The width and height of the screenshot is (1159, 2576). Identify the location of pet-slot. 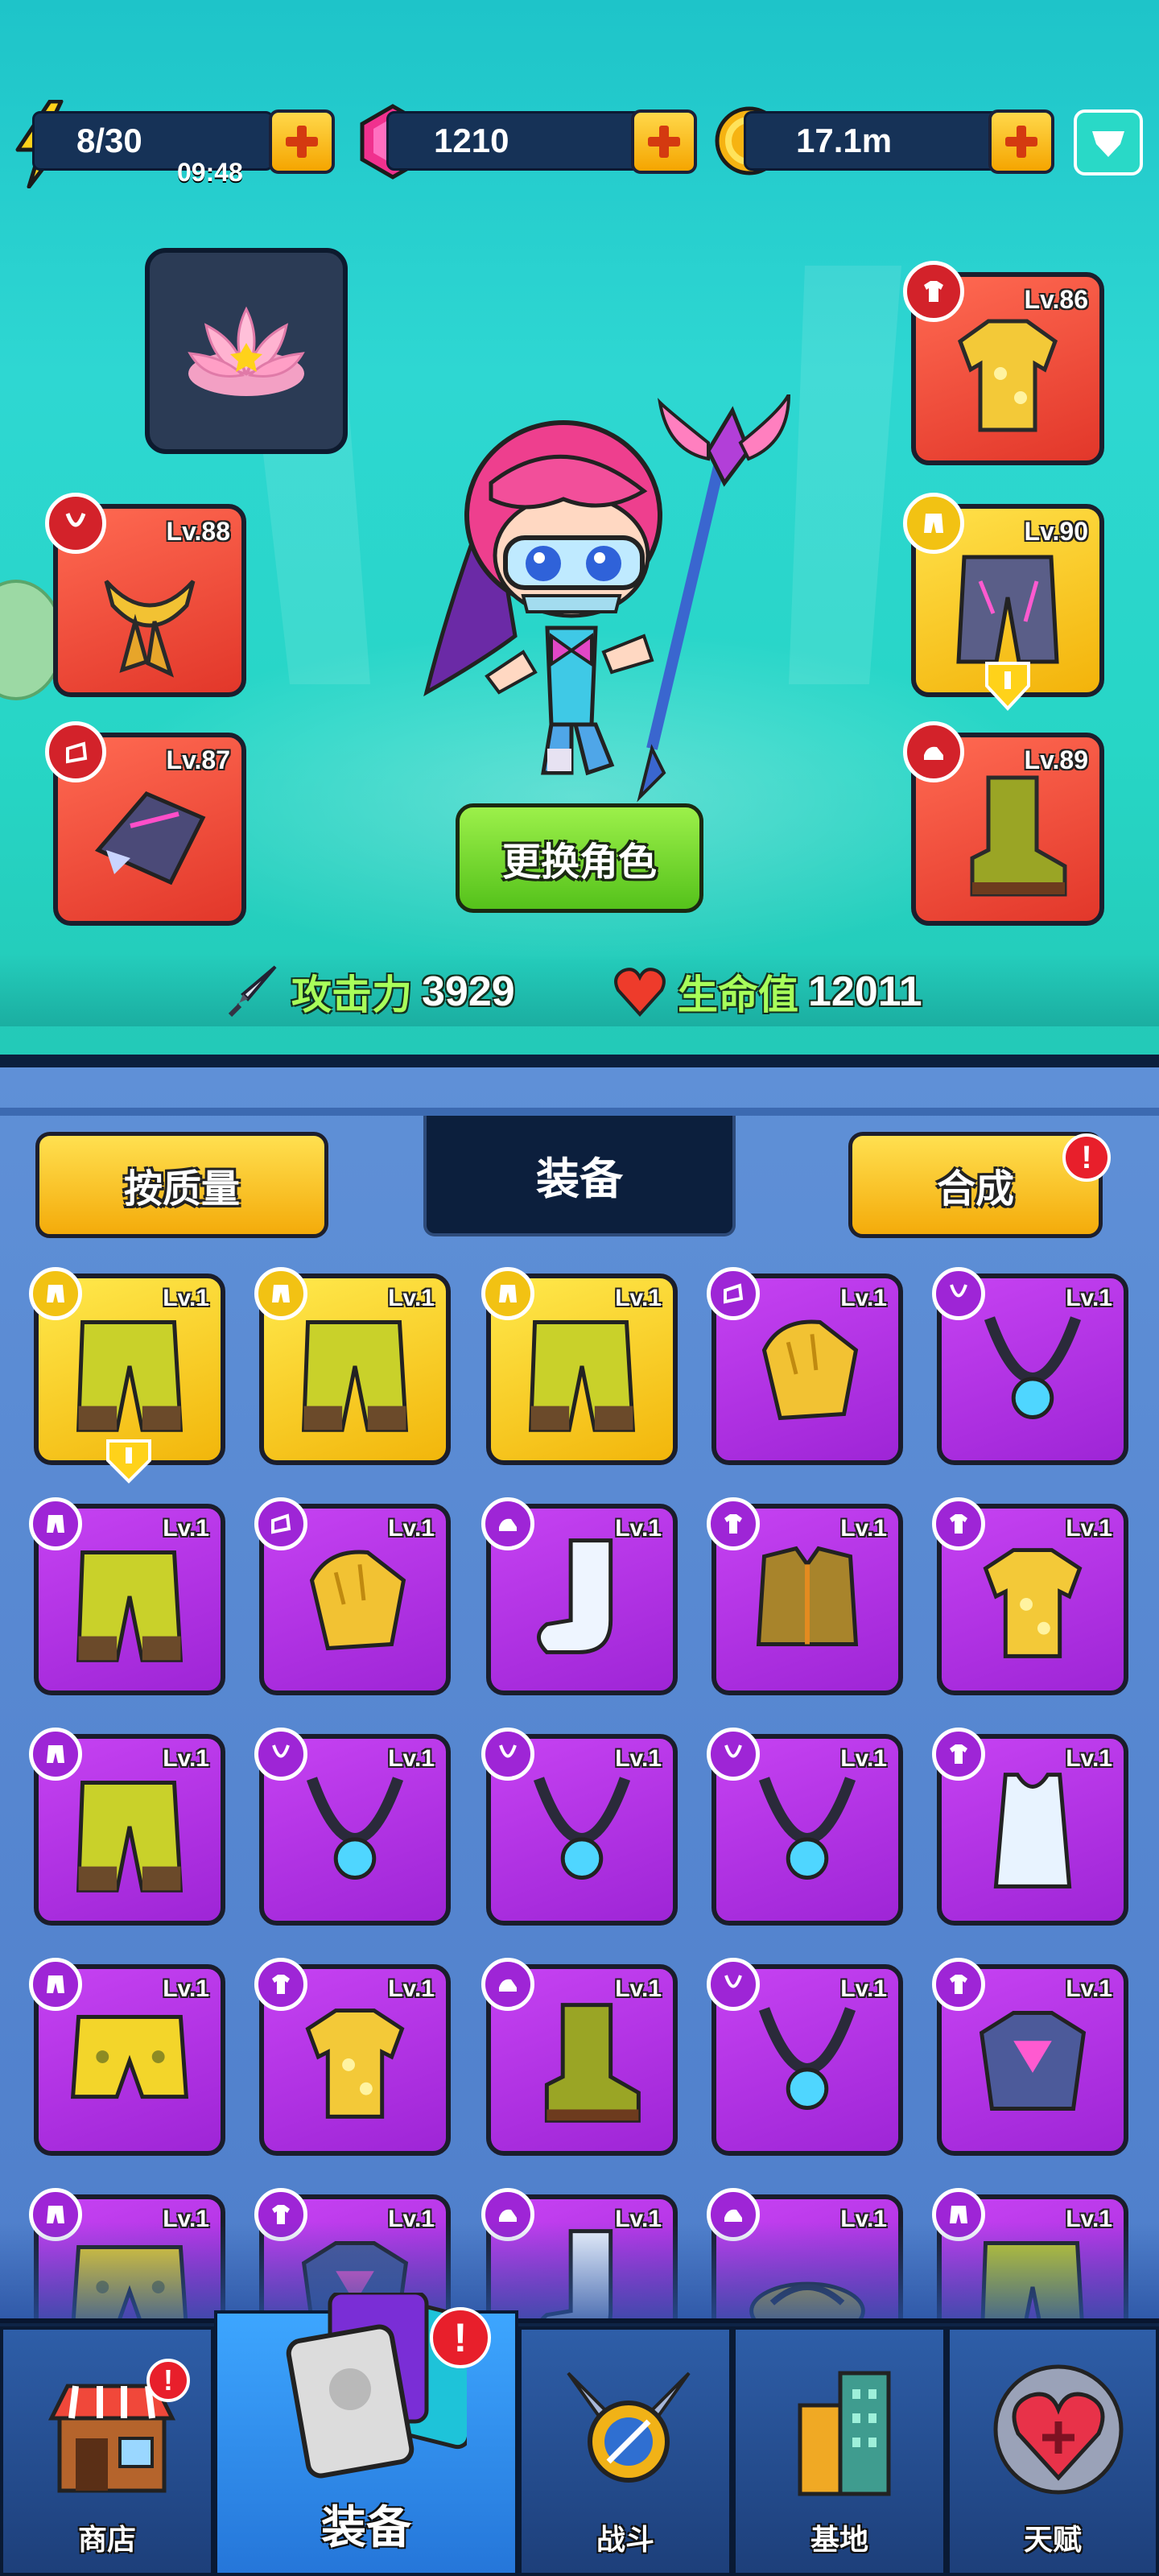
(246, 351).